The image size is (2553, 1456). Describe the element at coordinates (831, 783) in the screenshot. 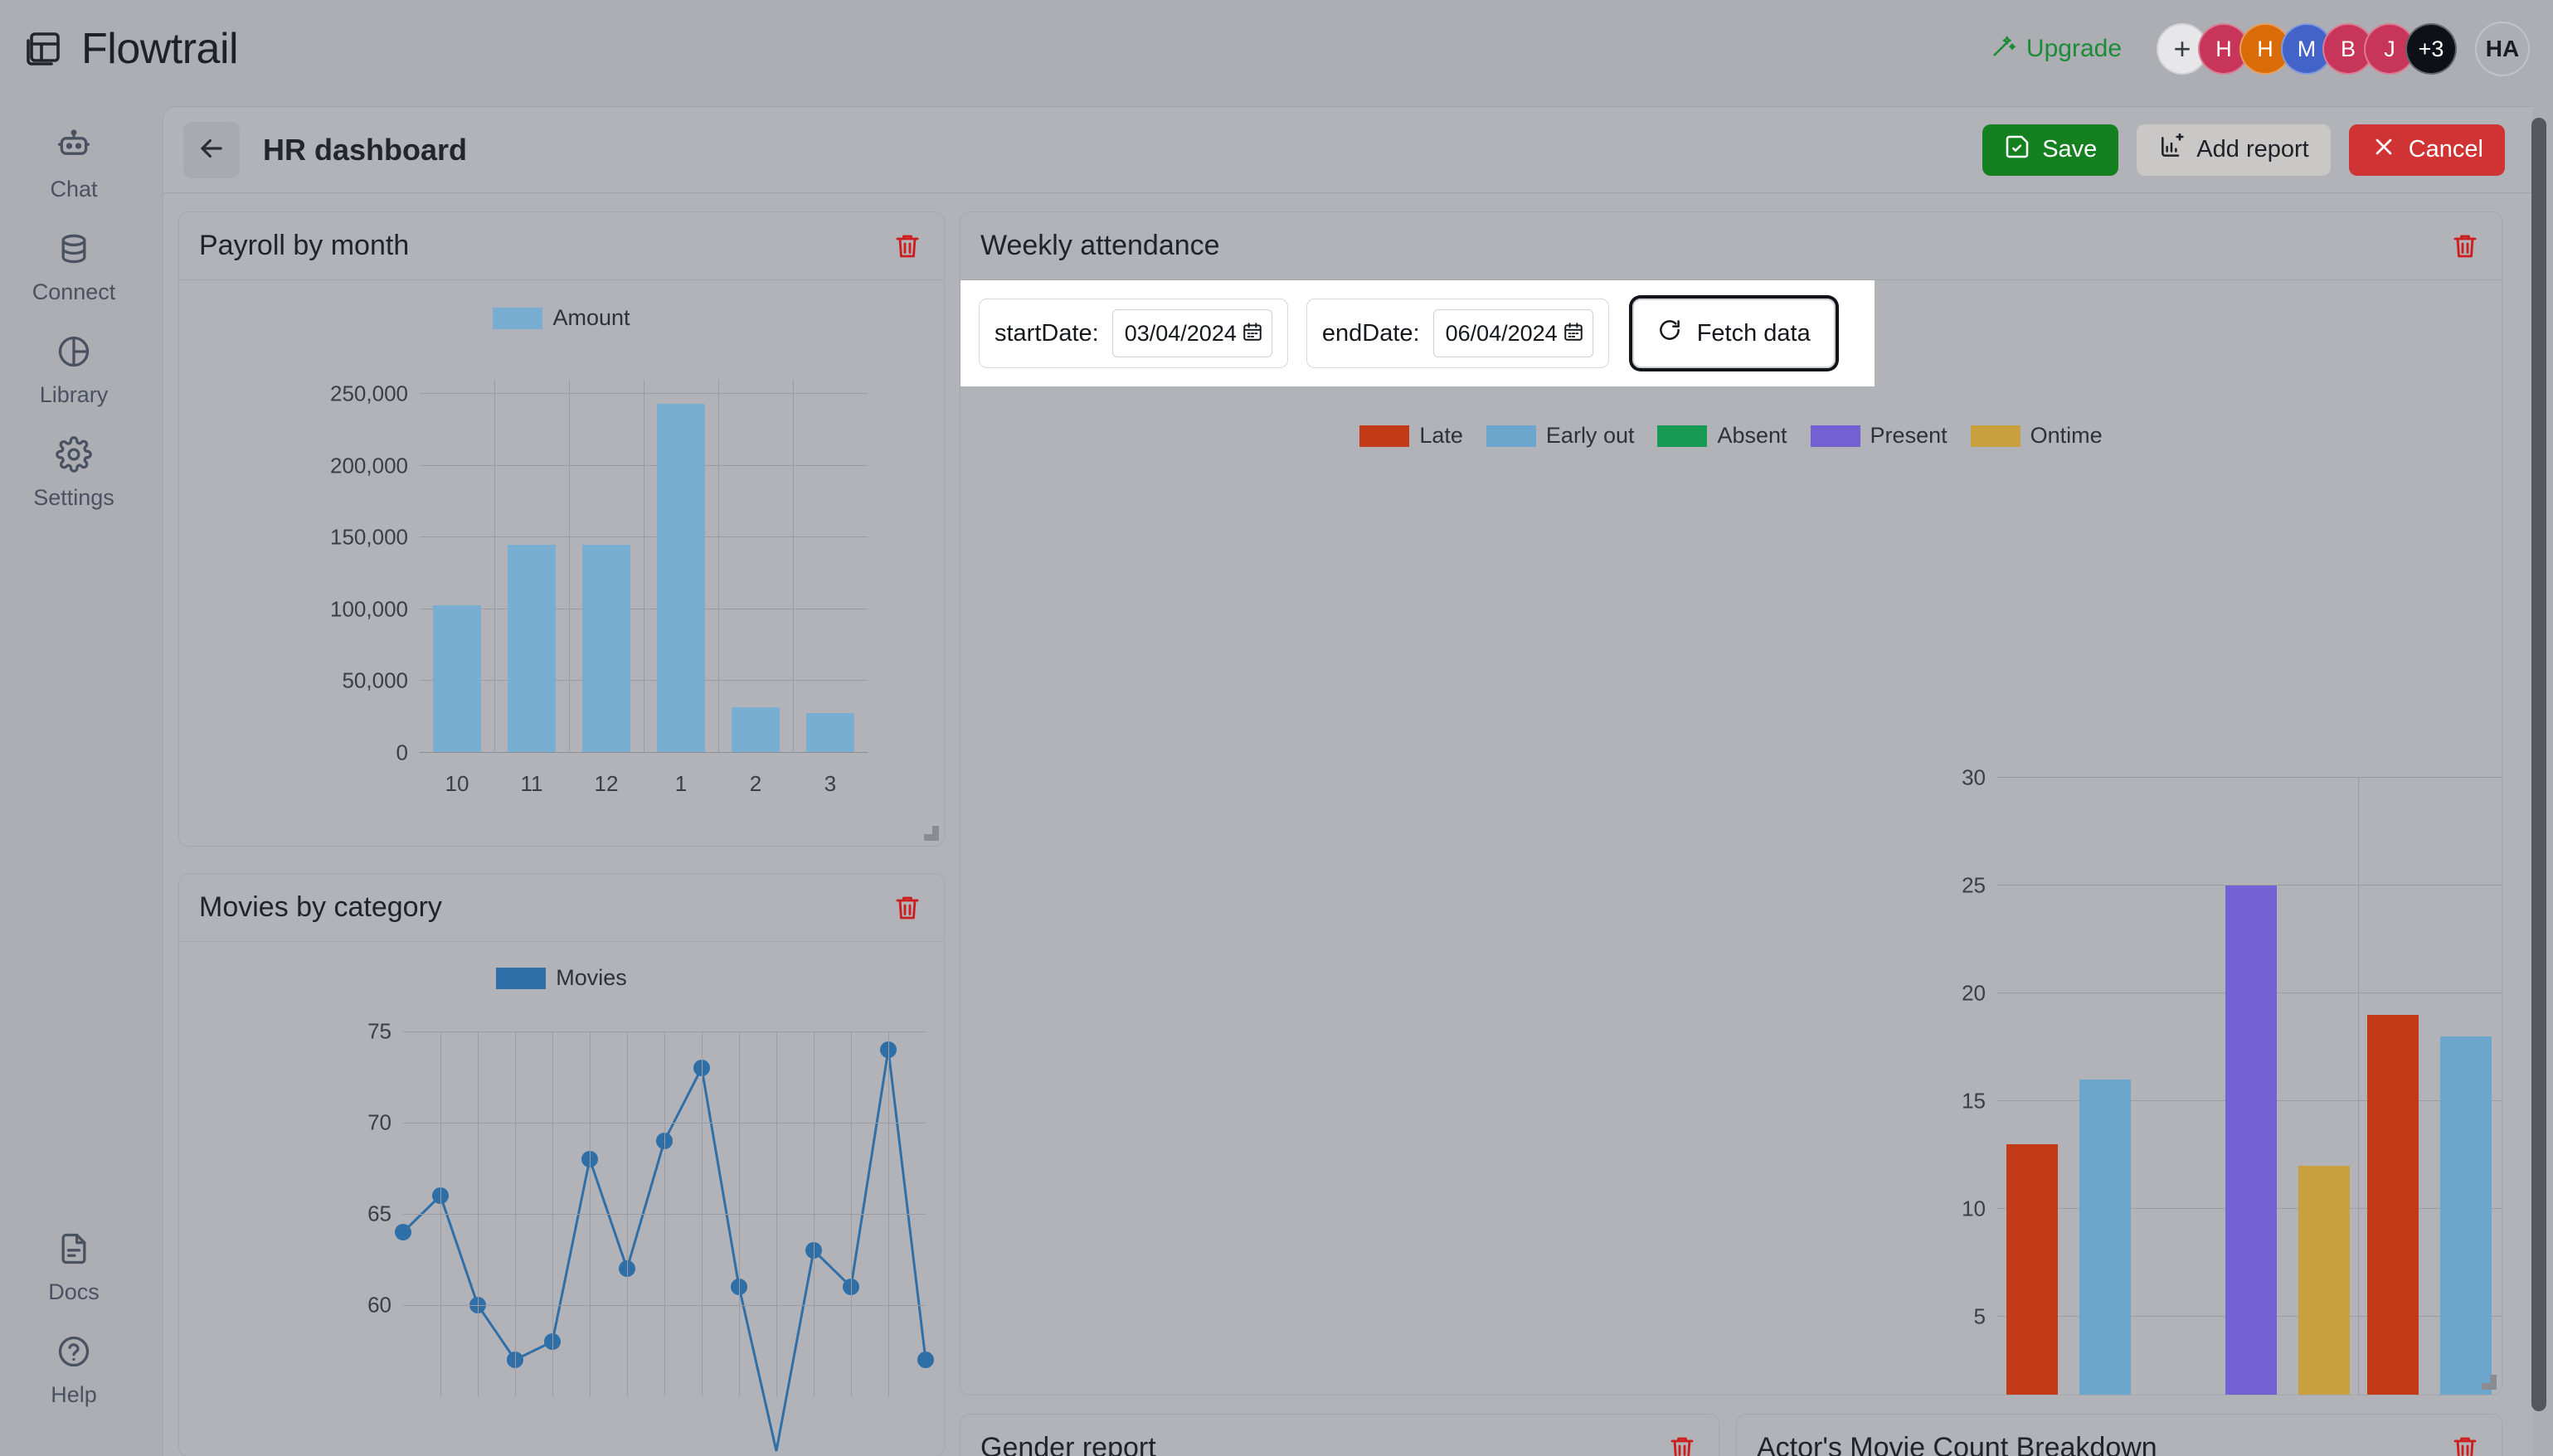

I see `axis-x-tick-label: 3` at that location.